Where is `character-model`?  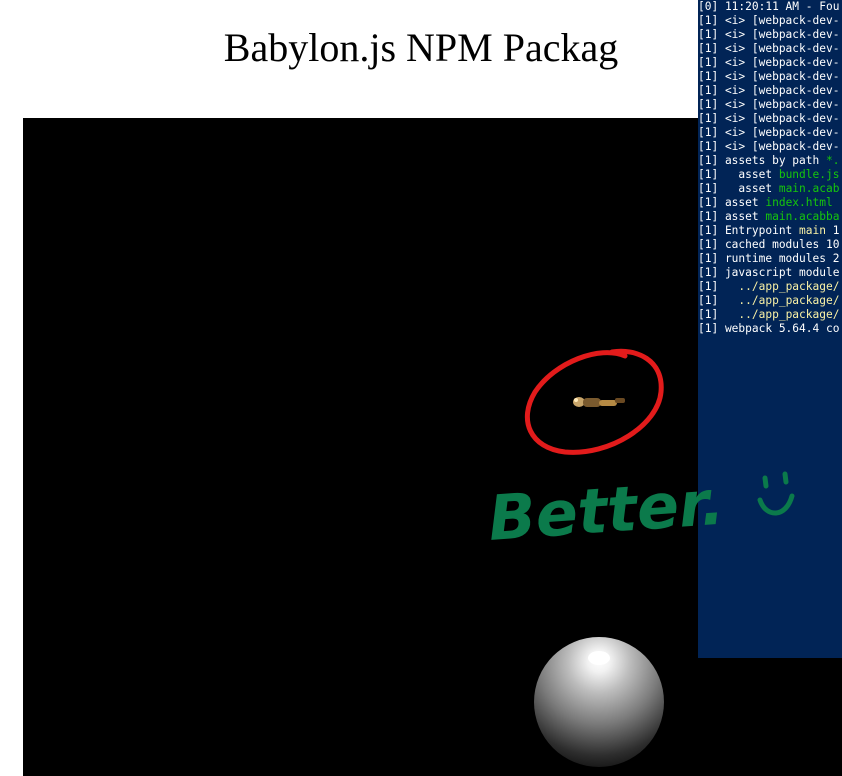 character-model is located at coordinates (599, 402).